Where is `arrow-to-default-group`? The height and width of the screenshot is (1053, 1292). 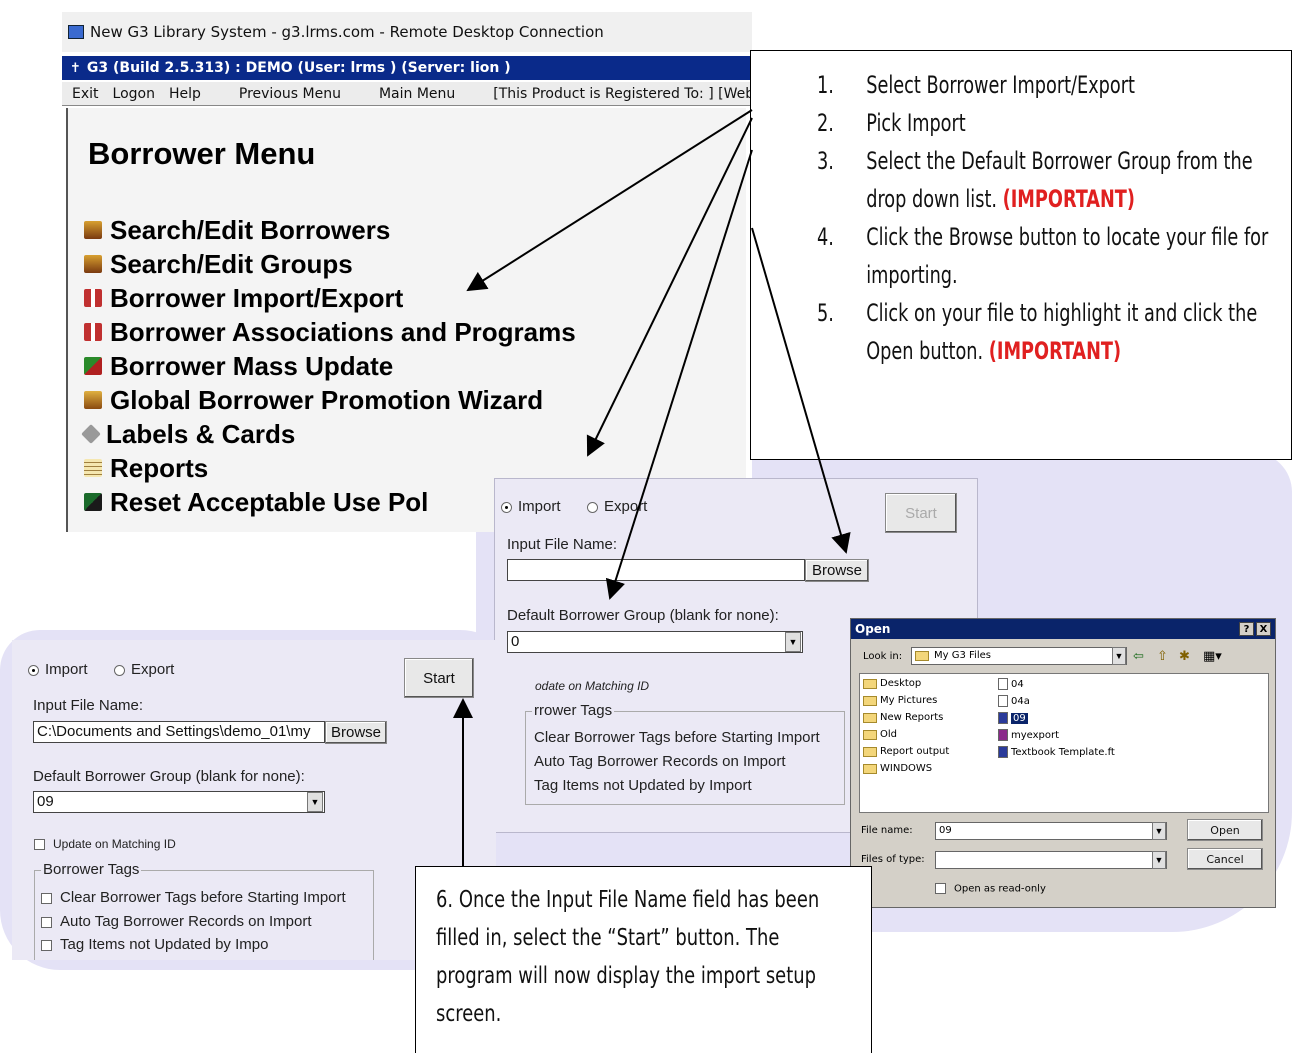 arrow-to-default-group is located at coordinates (679, 374).